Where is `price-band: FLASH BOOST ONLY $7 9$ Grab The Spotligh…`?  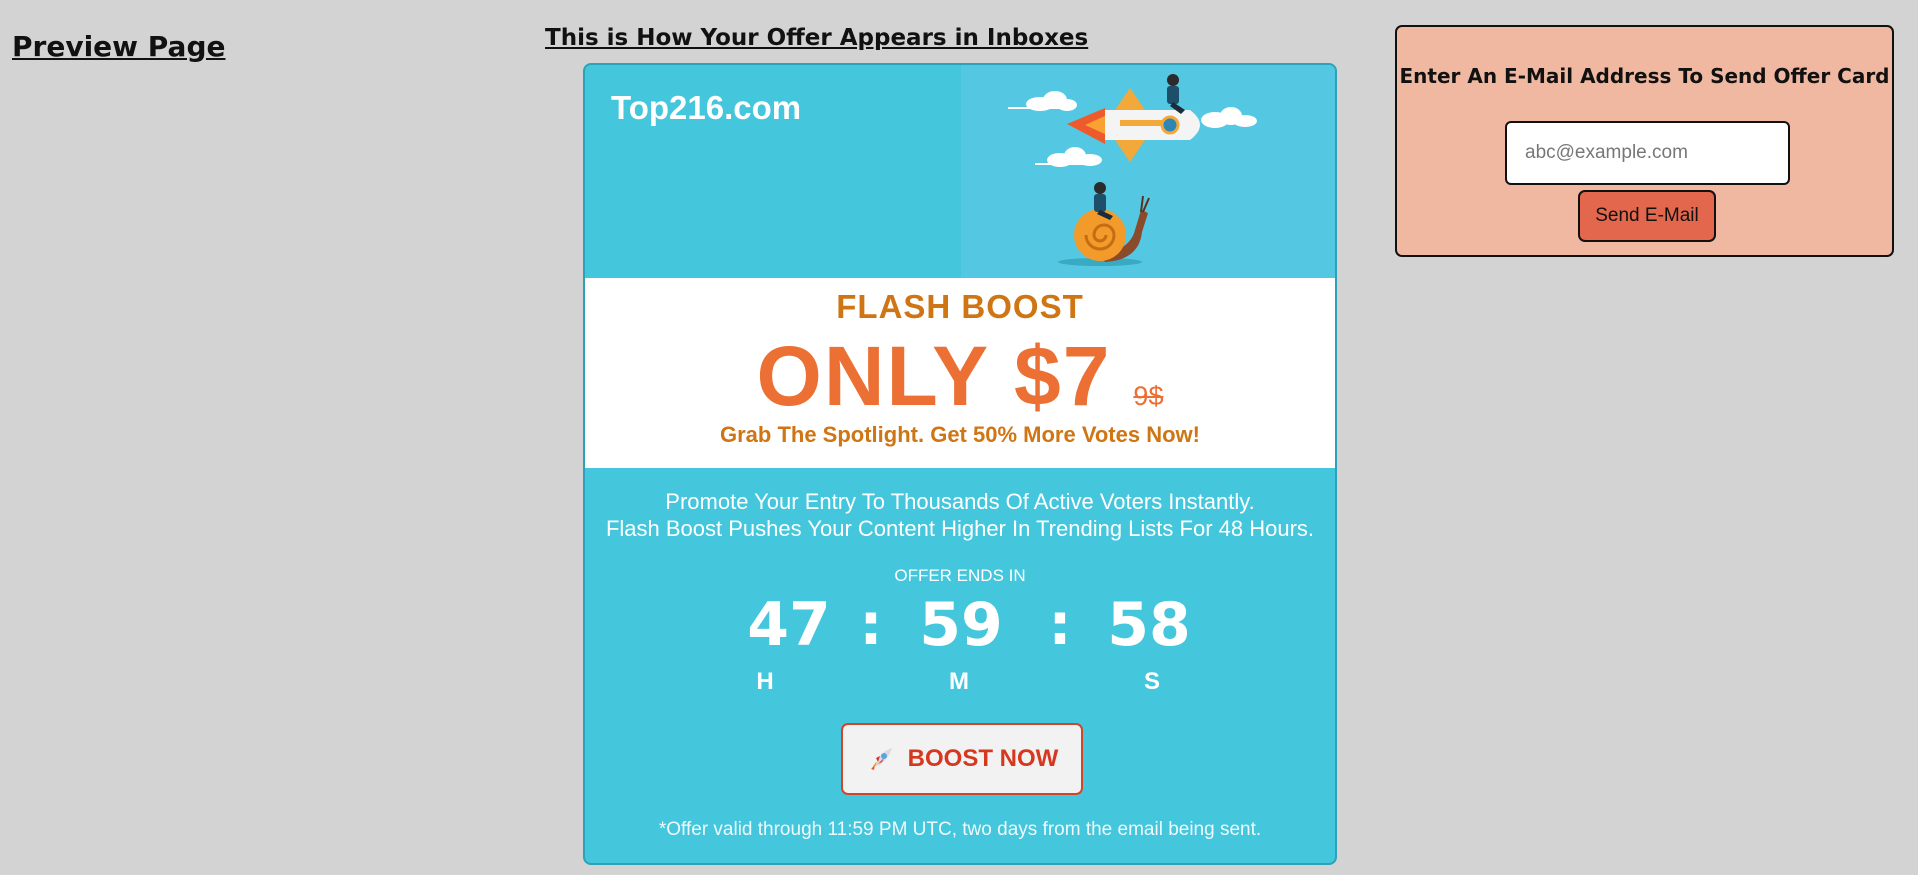
price-band: FLASH BOOST ONLY $7 9$ Grab The Spotligh… is located at coordinates (960, 373).